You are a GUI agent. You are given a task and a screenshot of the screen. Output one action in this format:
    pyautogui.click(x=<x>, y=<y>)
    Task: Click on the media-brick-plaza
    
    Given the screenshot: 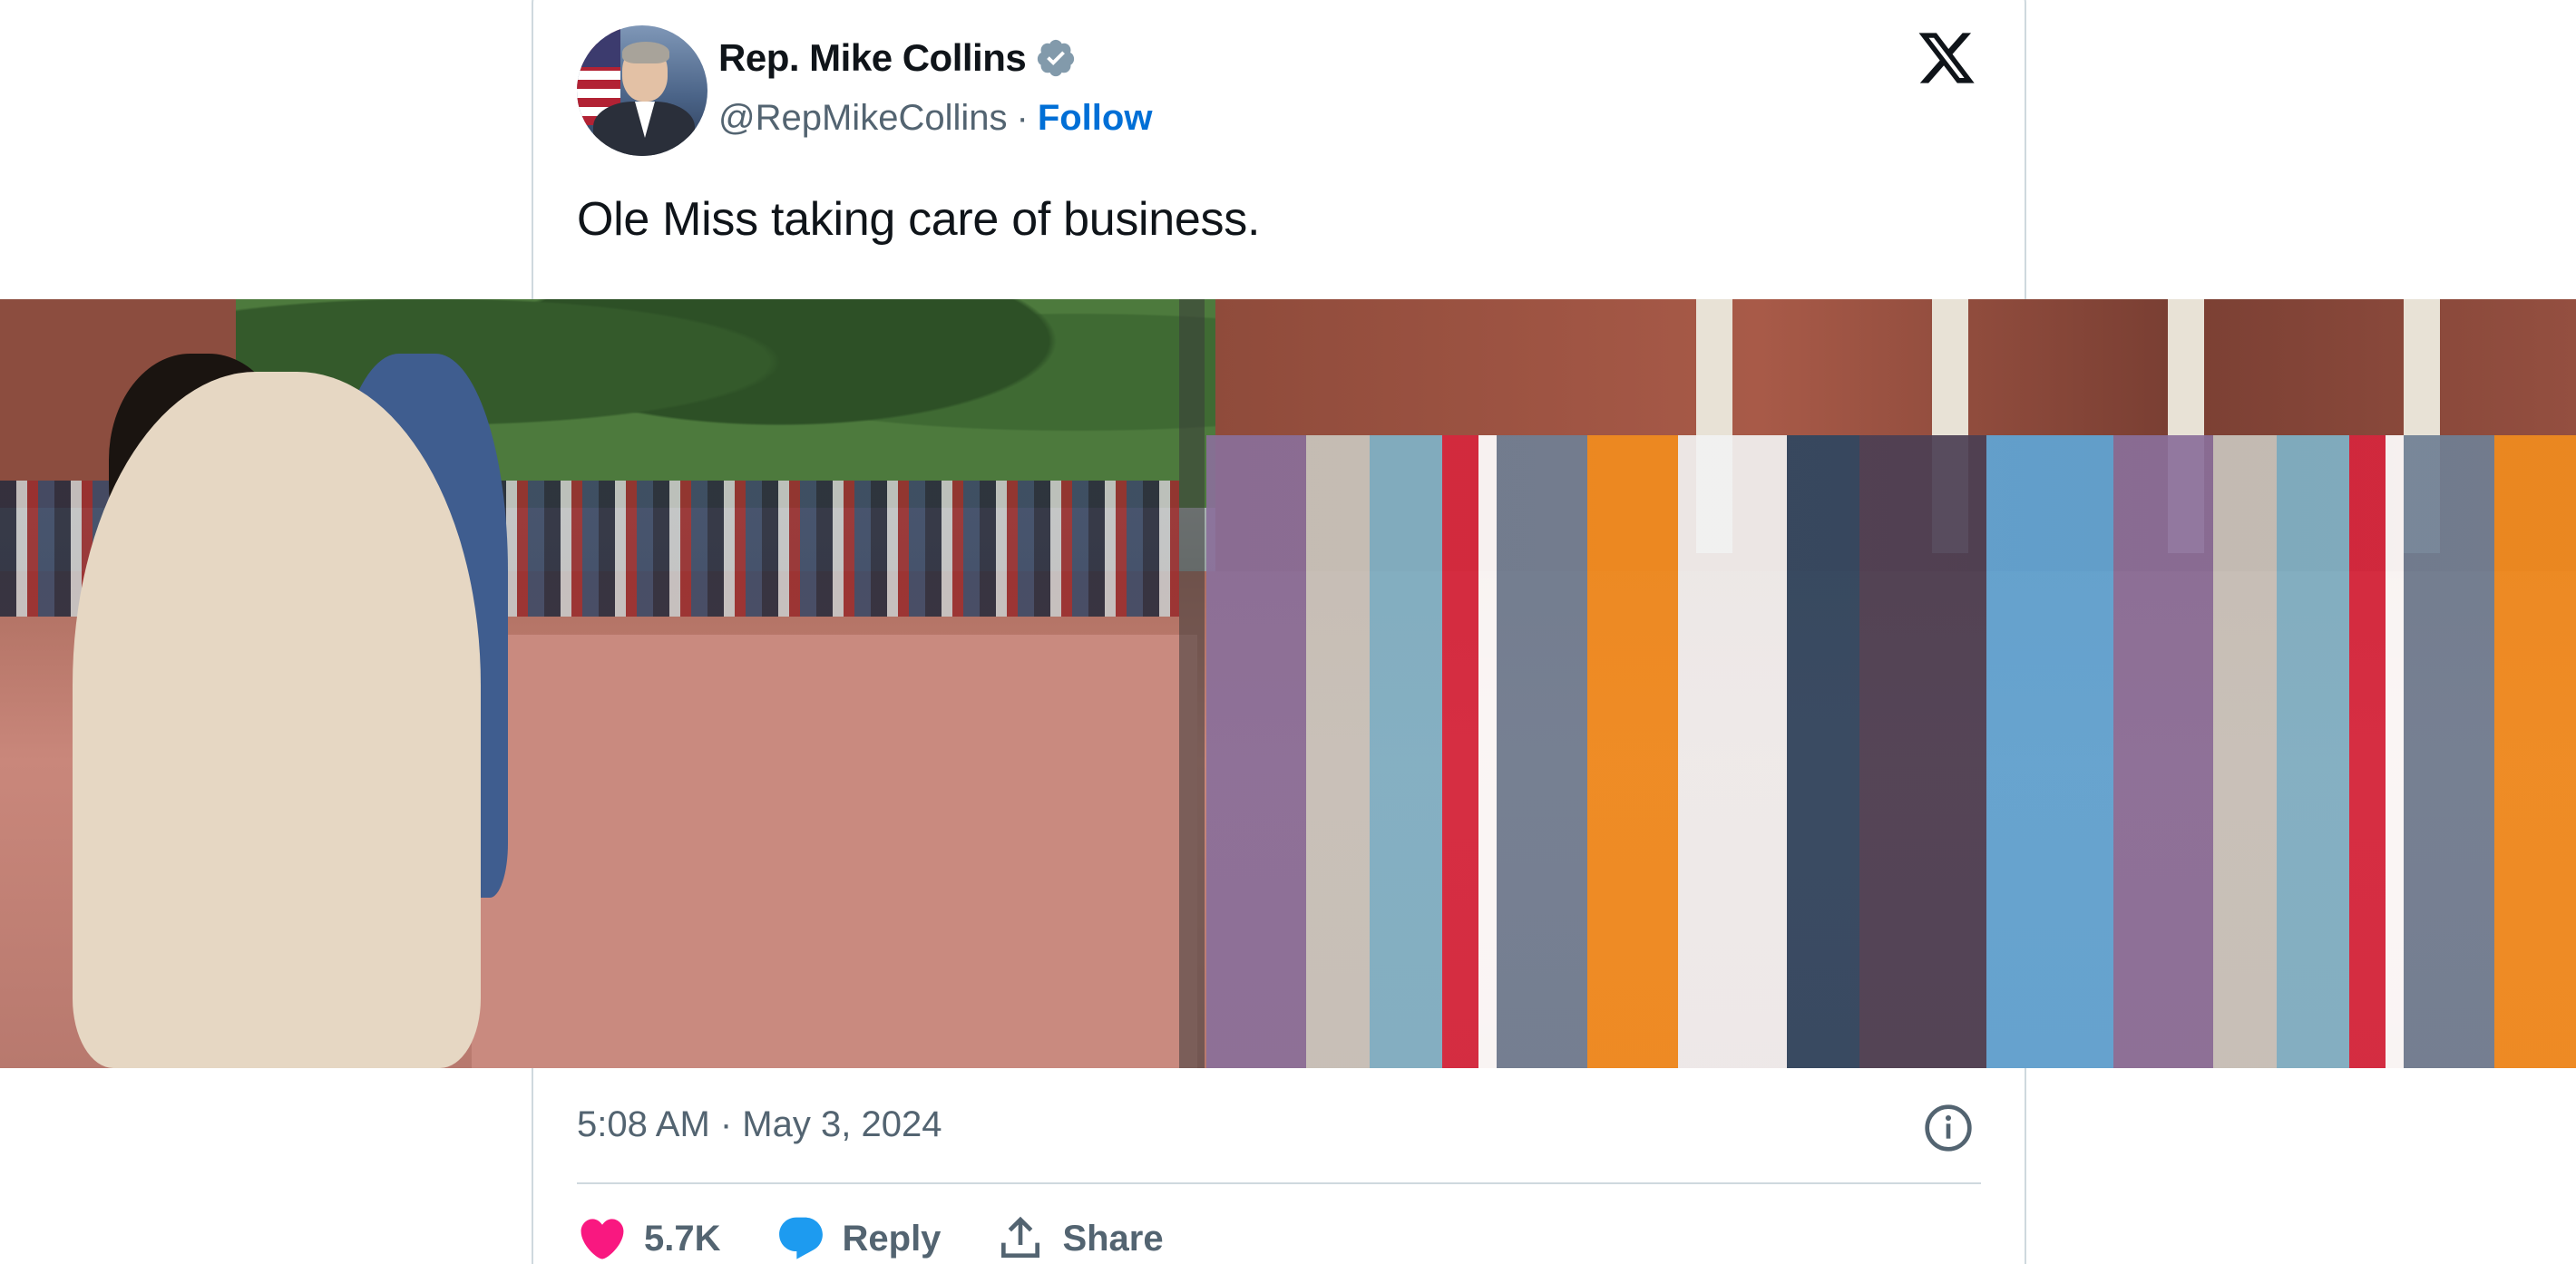 What is the action you would take?
    pyautogui.click(x=834, y=852)
    